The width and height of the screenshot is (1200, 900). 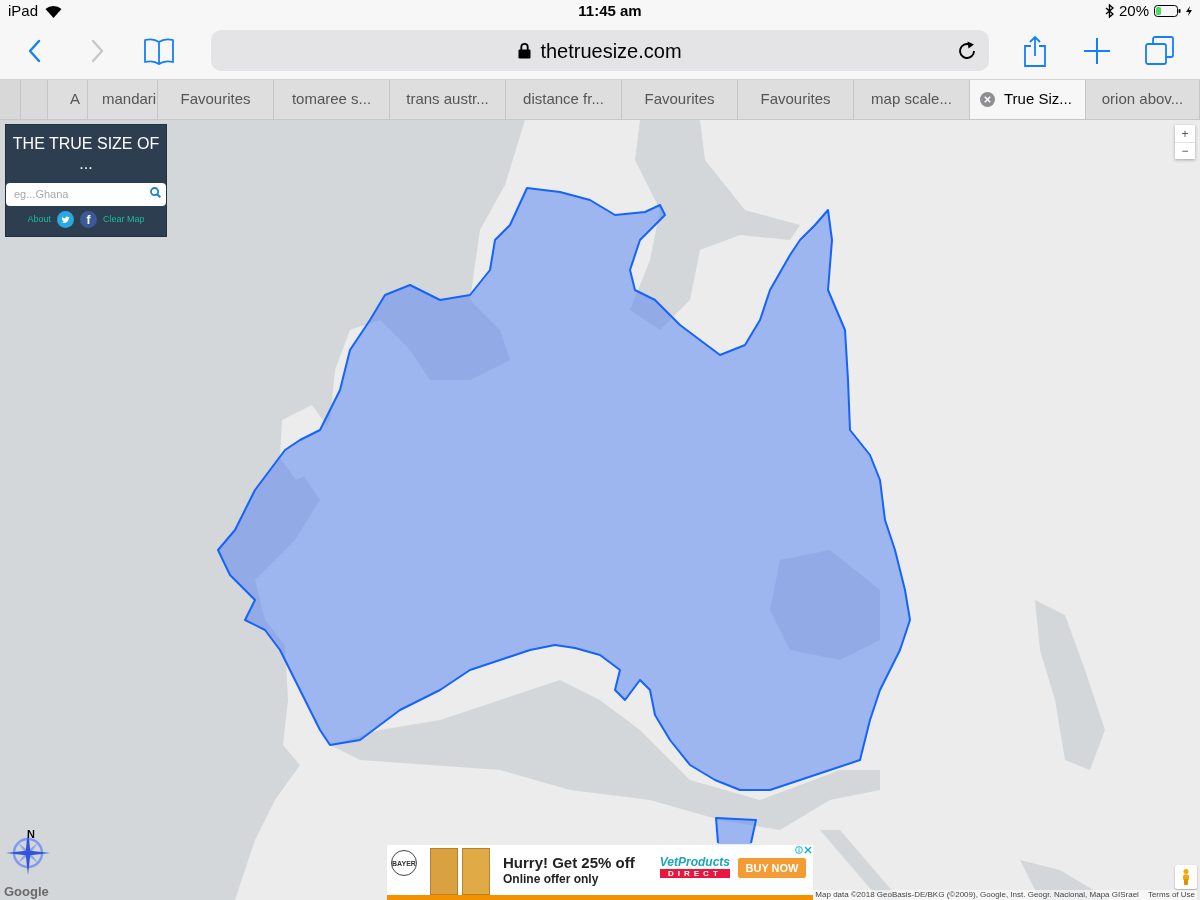 What do you see at coordinates (736, 830) in the screenshot?
I see `island-overlay-shape` at bounding box center [736, 830].